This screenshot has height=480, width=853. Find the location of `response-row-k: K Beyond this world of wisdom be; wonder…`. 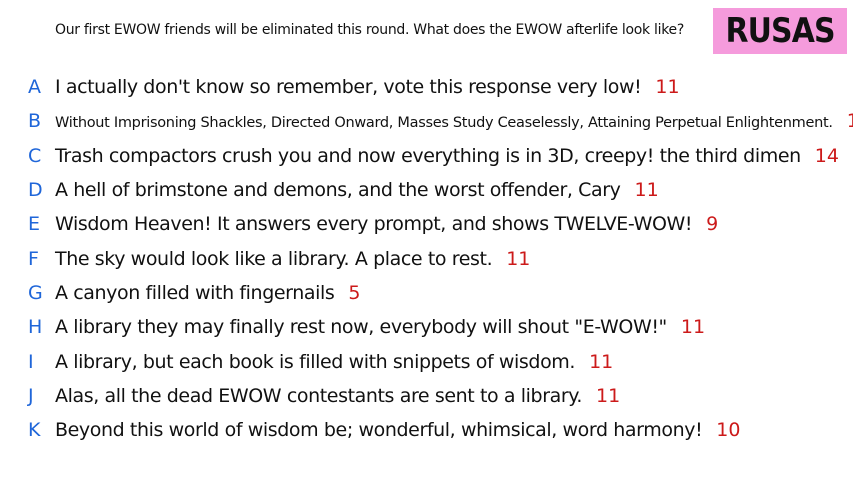

response-row-k: K Beyond this world of wisdom be; wonder… is located at coordinates (426, 430).